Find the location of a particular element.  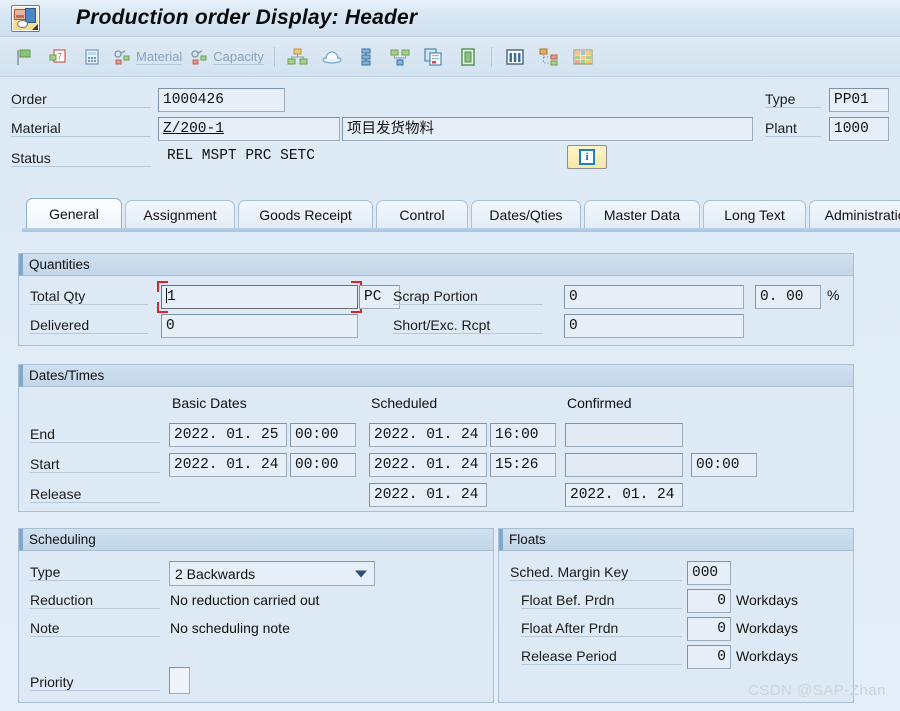

tab-dates-qties: Dates/Qties is located at coordinates (526, 214).